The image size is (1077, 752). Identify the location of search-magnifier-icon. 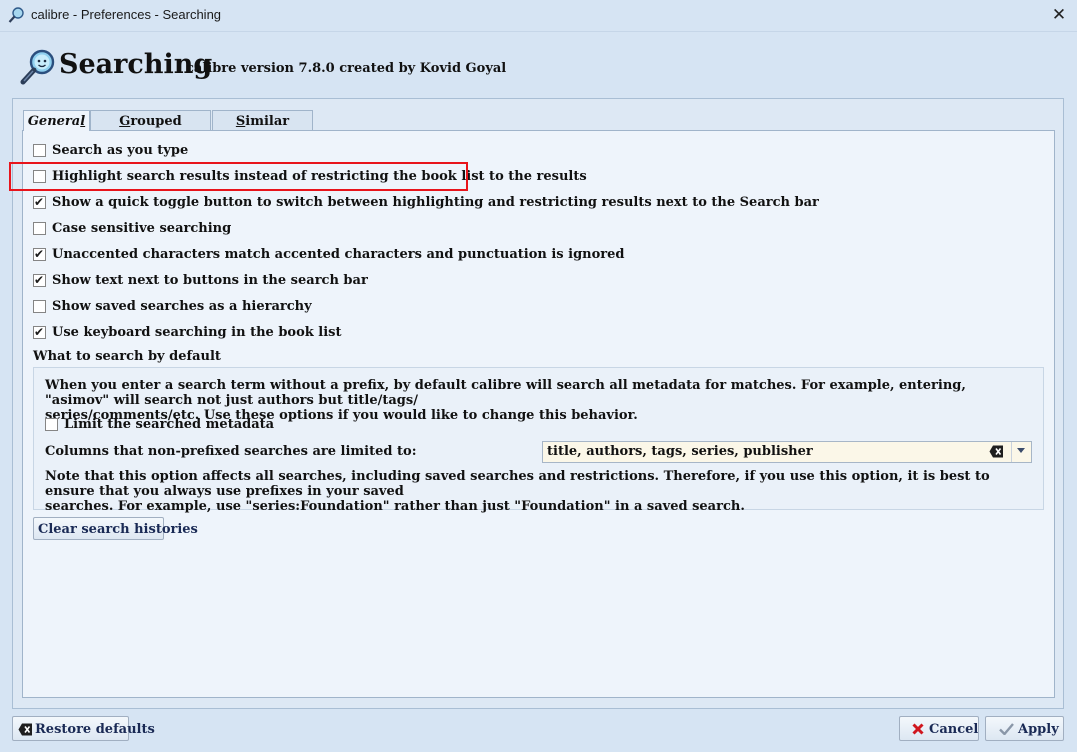
(37, 67).